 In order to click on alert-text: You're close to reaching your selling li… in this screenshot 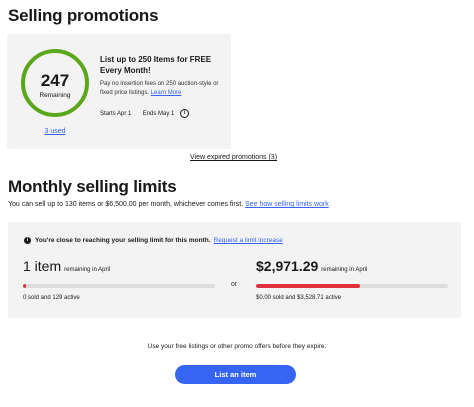, I will do `click(123, 241)`.